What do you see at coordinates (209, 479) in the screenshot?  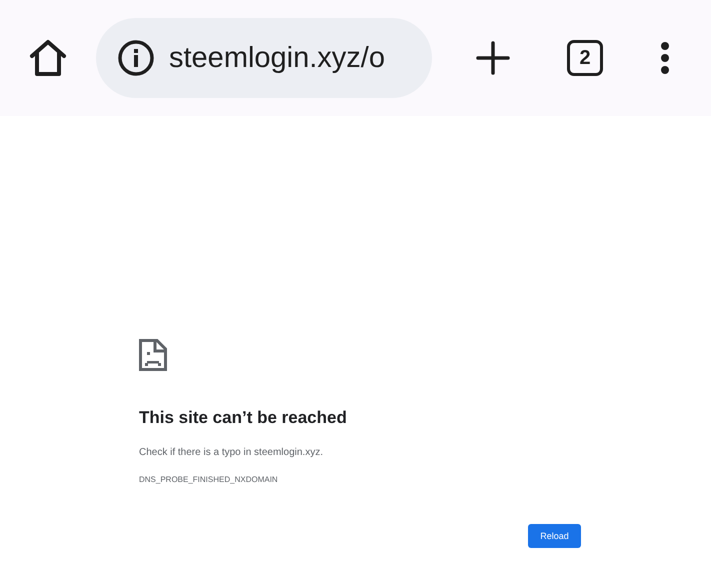 I see `error-code: DNS_PROBE_FINISHED_NXDOMAIN` at bounding box center [209, 479].